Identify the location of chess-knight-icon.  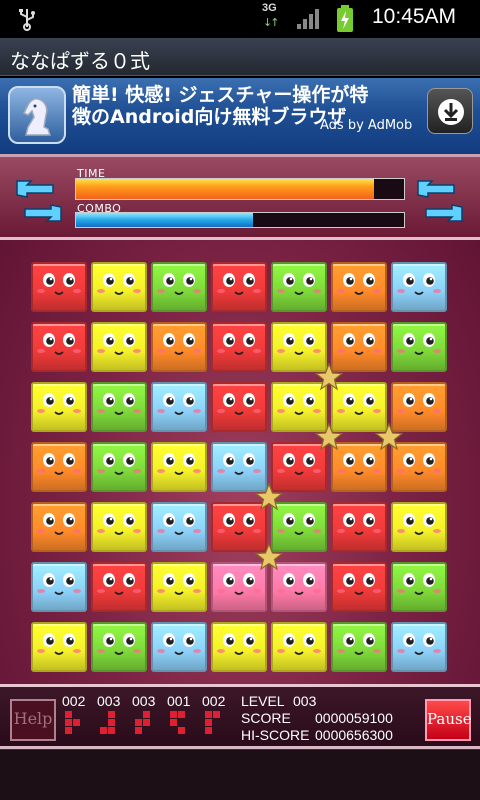
(37, 115).